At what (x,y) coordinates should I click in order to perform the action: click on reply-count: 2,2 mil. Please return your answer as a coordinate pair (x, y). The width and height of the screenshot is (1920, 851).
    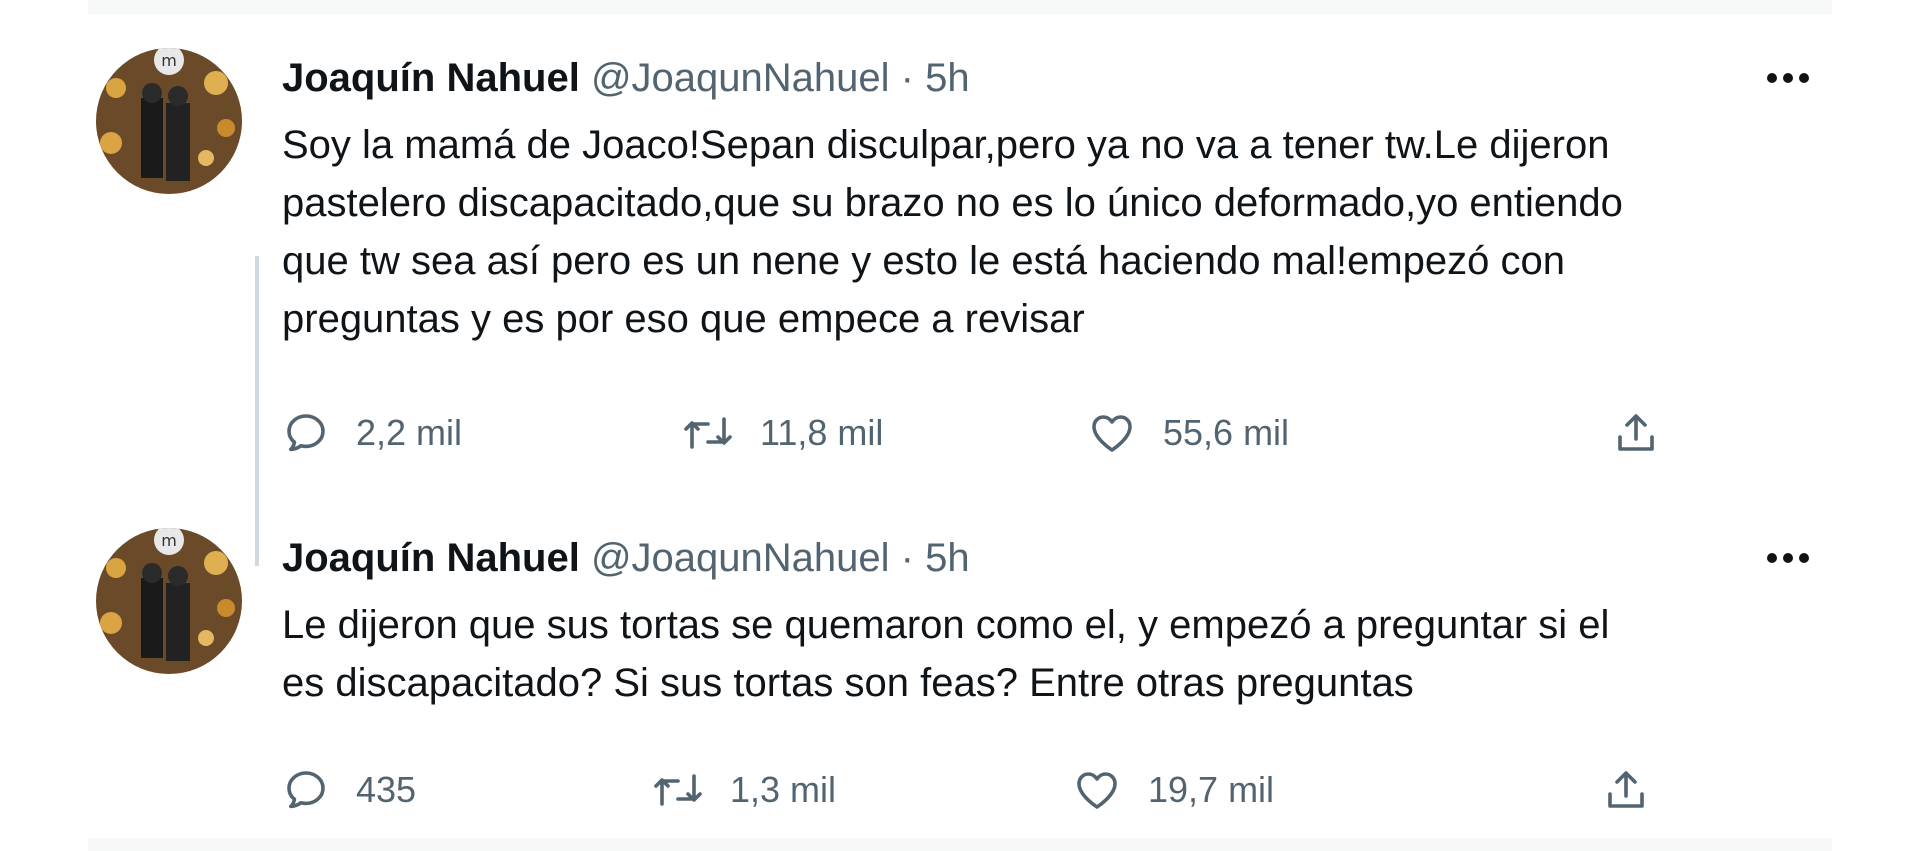
    Looking at the image, I should click on (409, 432).